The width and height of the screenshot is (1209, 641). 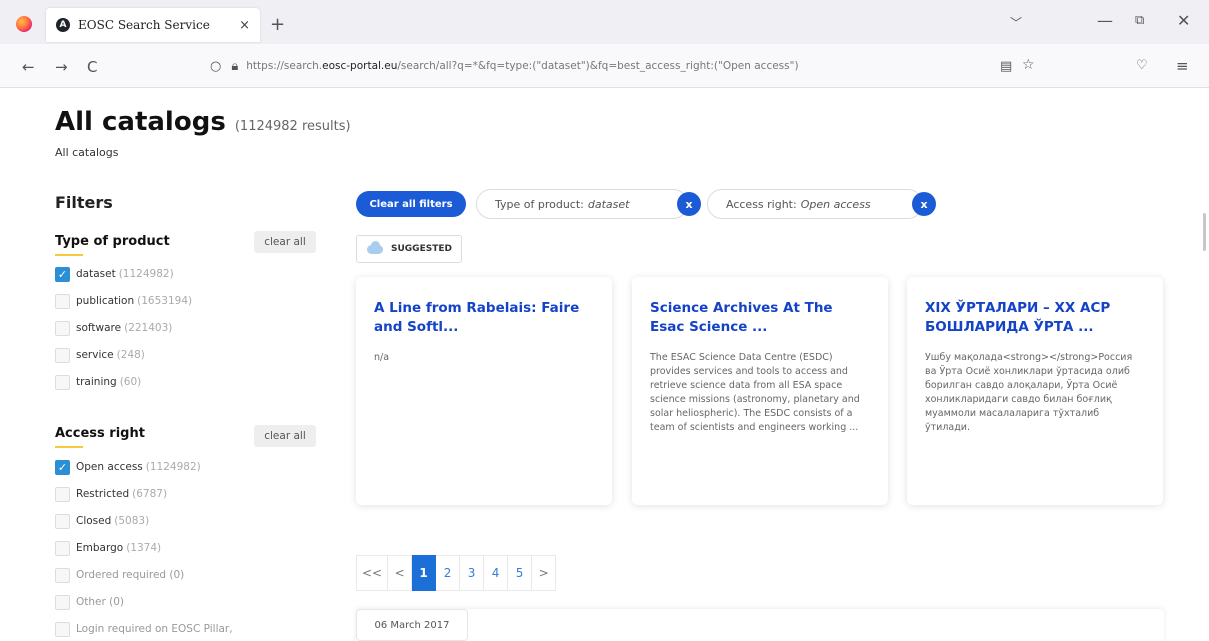 What do you see at coordinates (61, 67) in the screenshot?
I see `forward-arrow-icon: →` at bounding box center [61, 67].